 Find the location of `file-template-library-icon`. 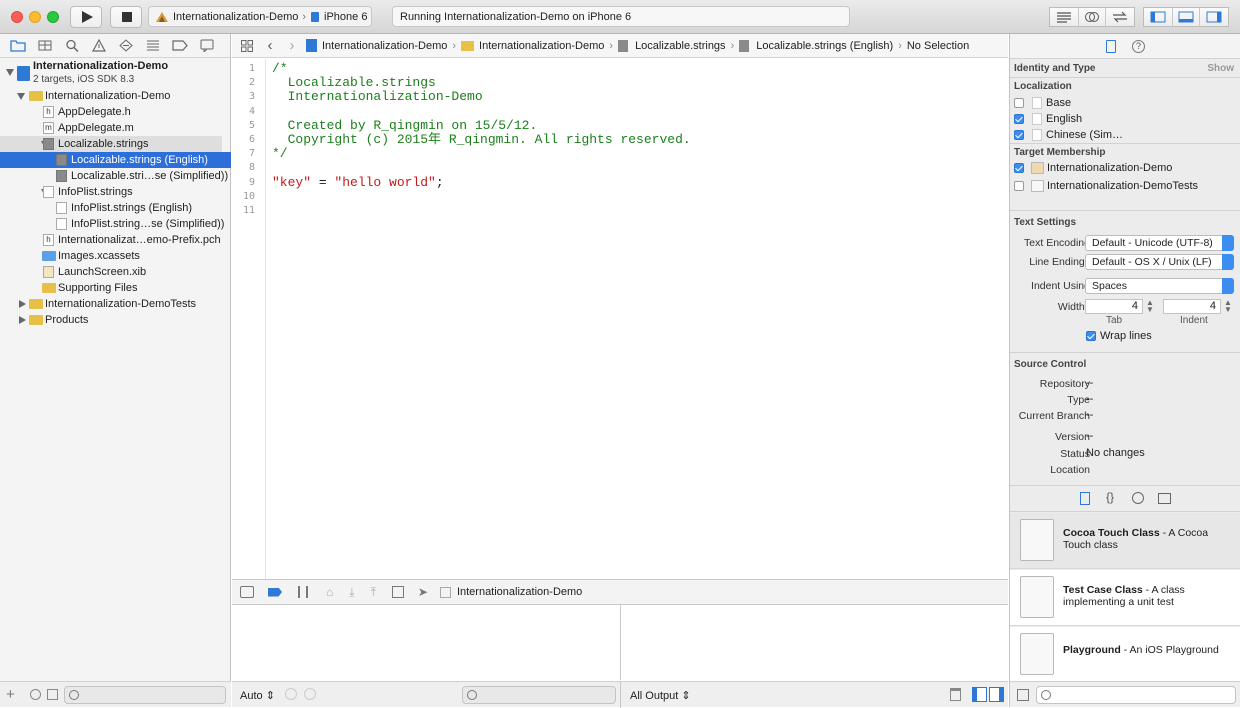

file-template-library-icon is located at coordinates (1085, 498).